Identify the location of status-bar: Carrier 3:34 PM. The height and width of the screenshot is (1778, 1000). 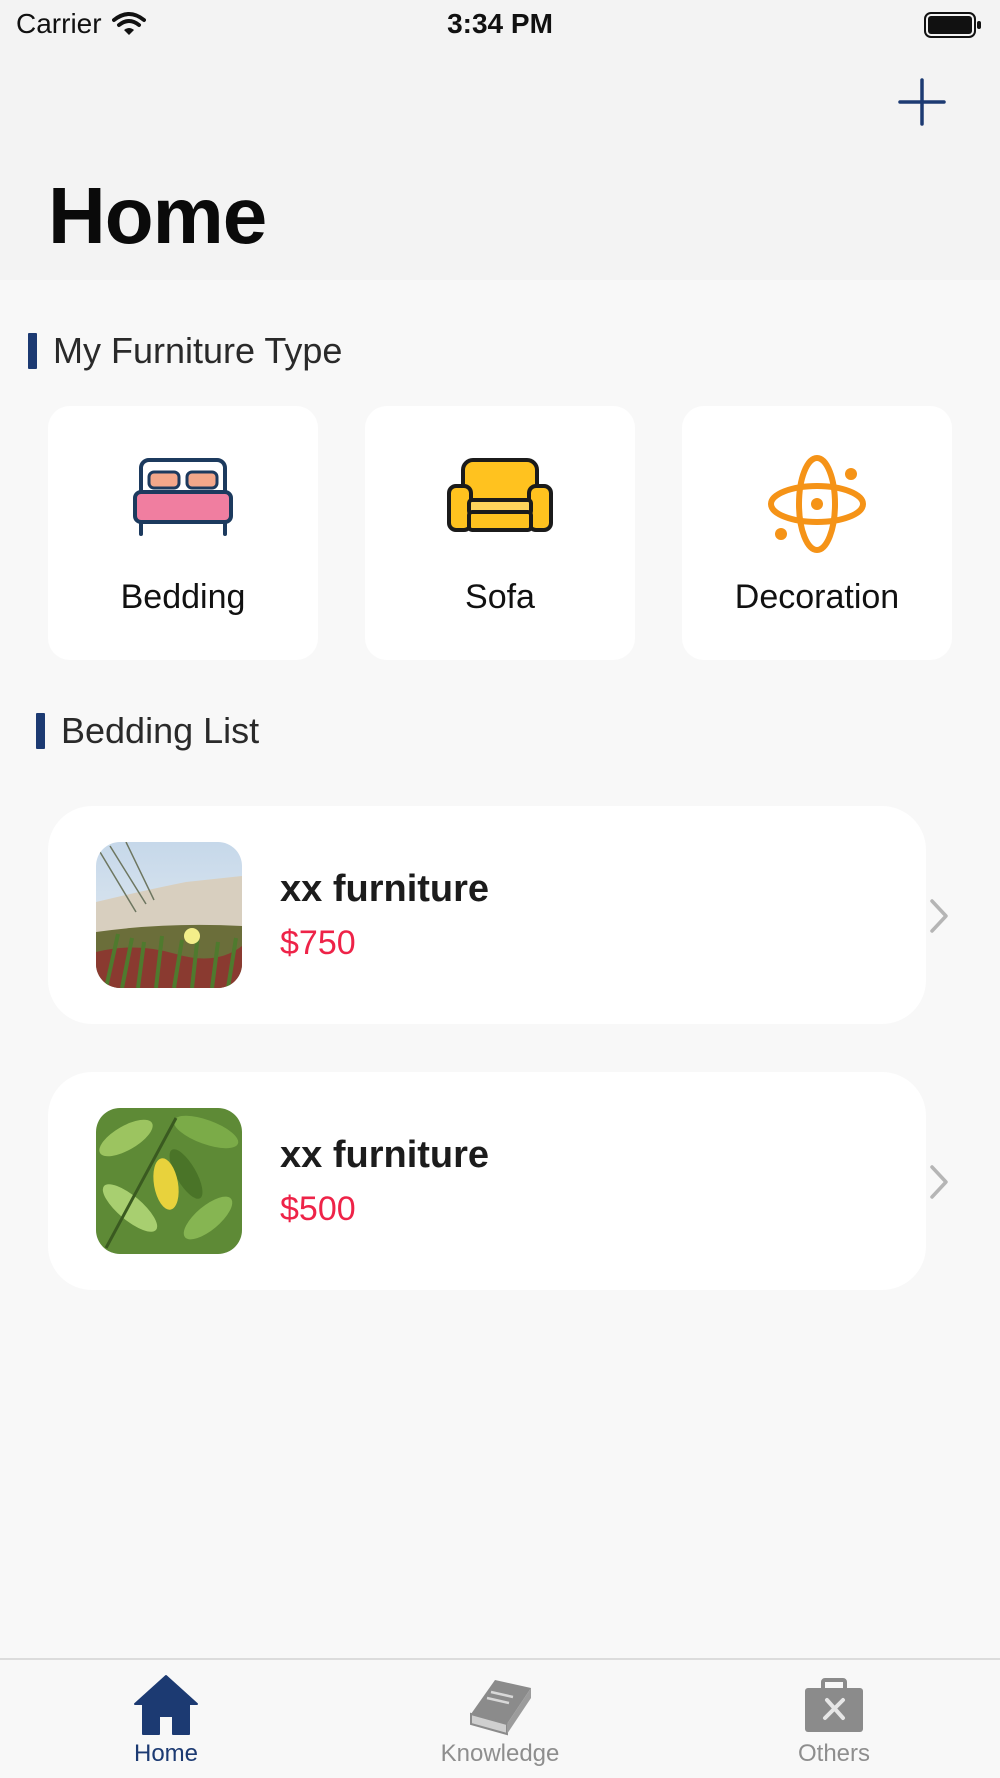
(500, 26).